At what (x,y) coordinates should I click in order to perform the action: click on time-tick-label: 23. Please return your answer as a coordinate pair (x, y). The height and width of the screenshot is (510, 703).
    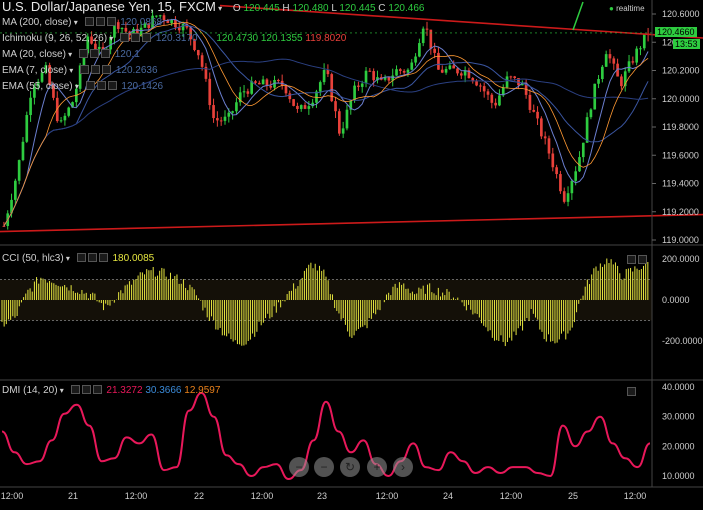
    Looking at the image, I should click on (322, 496).